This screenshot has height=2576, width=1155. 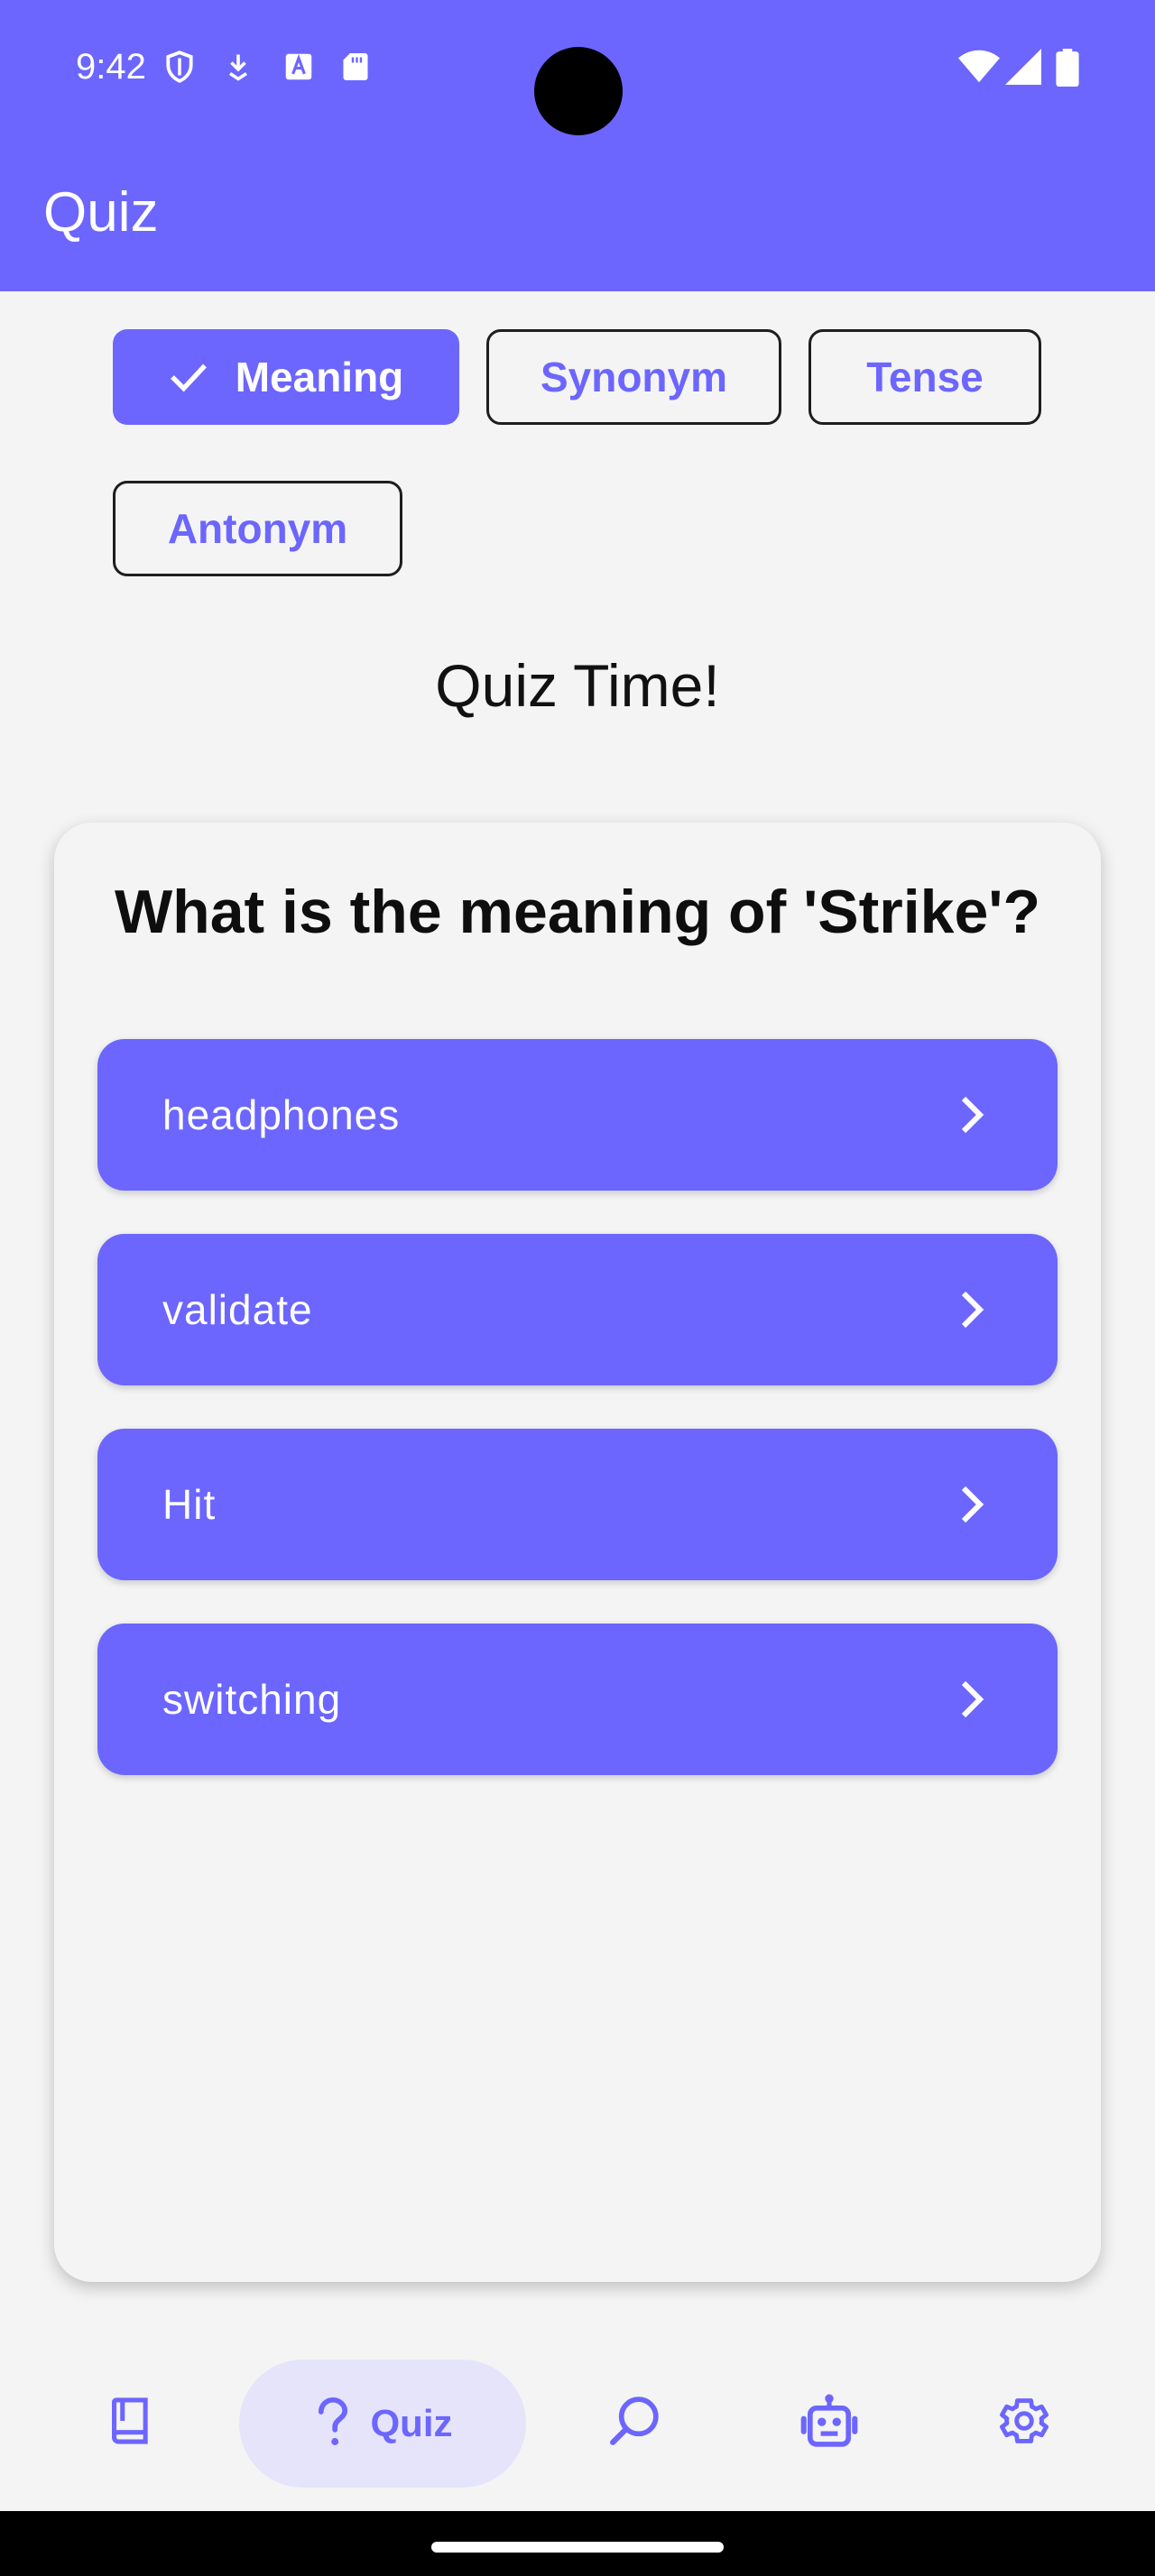 I want to click on filter-chip-label: Synonym, so click(x=634, y=377).